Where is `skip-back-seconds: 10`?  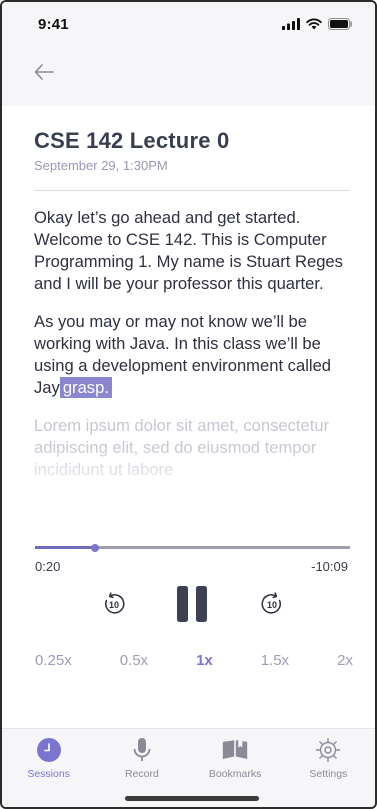 skip-back-seconds: 10 is located at coordinates (114, 605).